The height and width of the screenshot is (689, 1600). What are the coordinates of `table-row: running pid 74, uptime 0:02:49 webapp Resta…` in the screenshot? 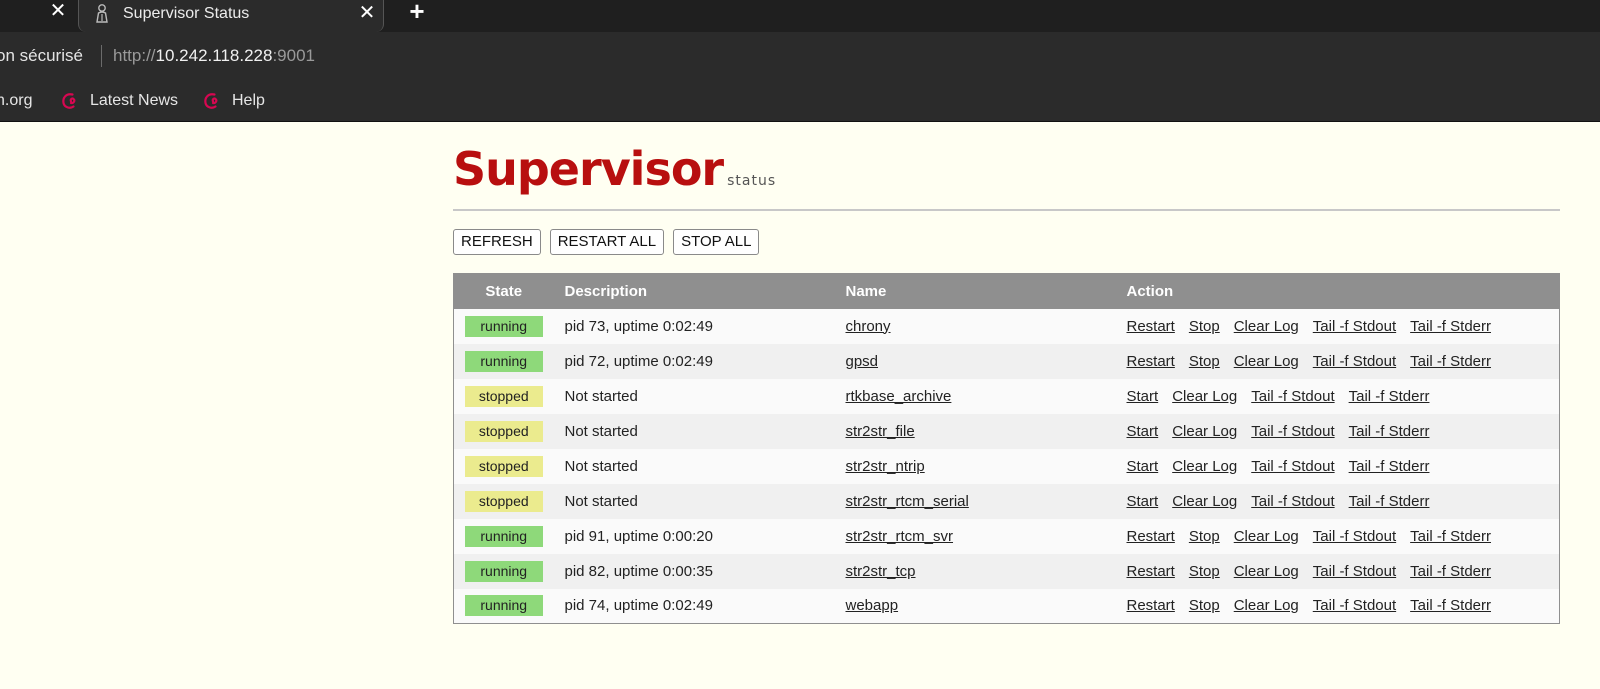 It's located at (1006, 606).